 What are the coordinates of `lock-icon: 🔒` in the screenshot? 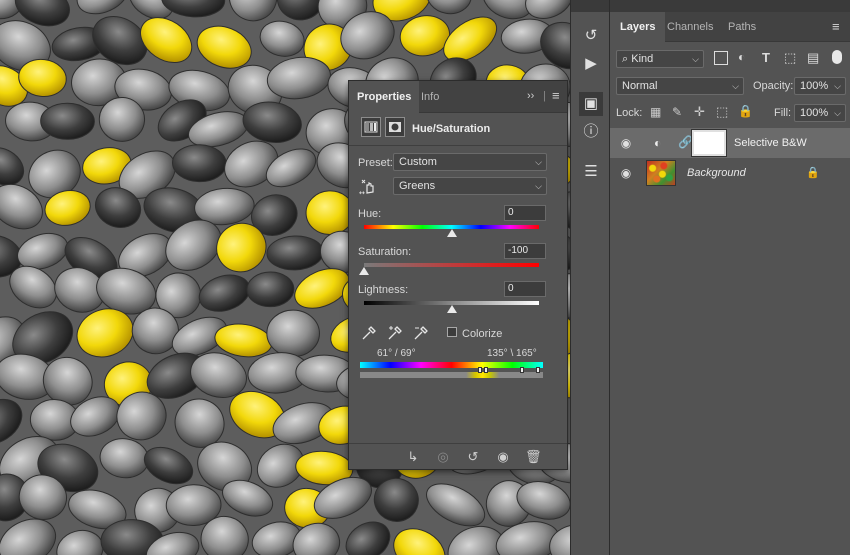 It's located at (813, 172).